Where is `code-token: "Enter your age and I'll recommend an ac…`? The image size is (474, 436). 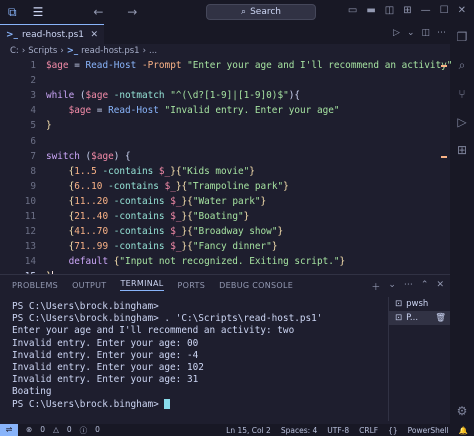
code-token: "Enter your age and I'll recommend an ac… is located at coordinates (320, 65).